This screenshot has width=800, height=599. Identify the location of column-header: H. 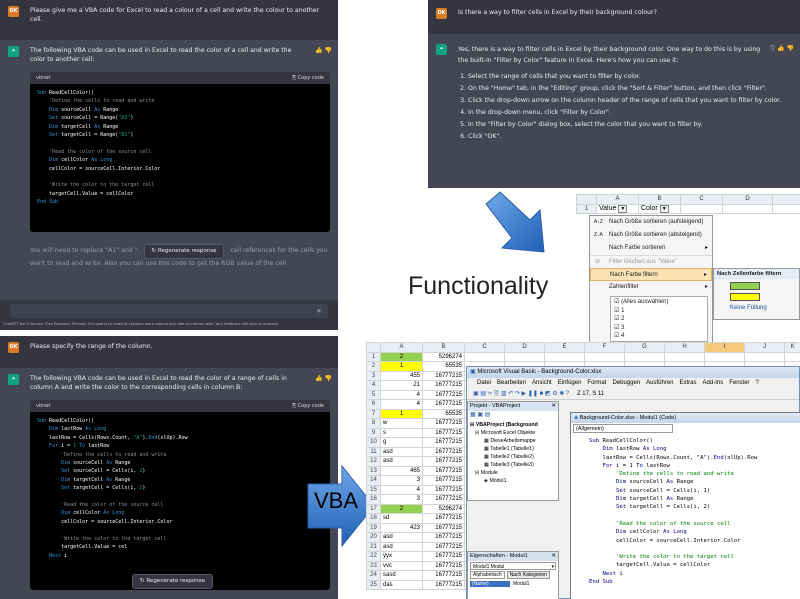
(684, 347).